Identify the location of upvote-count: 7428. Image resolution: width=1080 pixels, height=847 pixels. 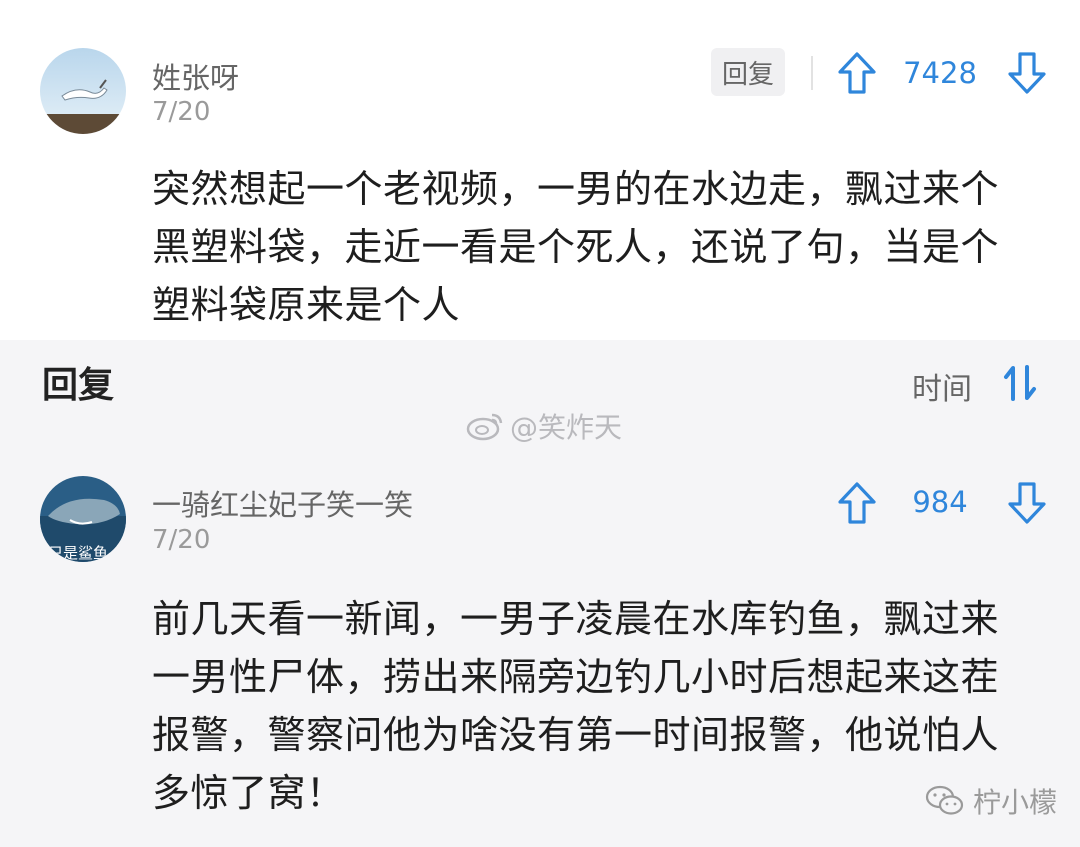
(940, 73).